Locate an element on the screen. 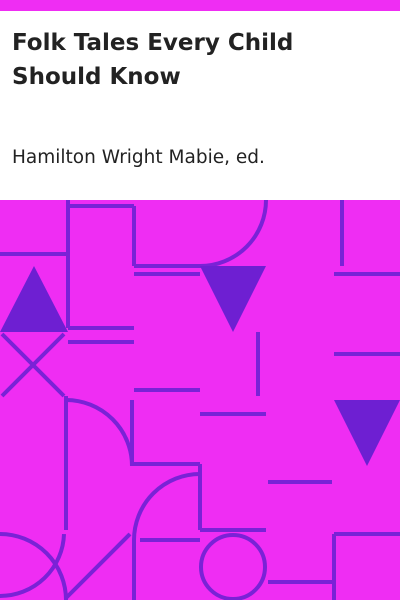 Image resolution: width=400 pixels, height=600 pixels. top-accent-band is located at coordinates (200, 5).